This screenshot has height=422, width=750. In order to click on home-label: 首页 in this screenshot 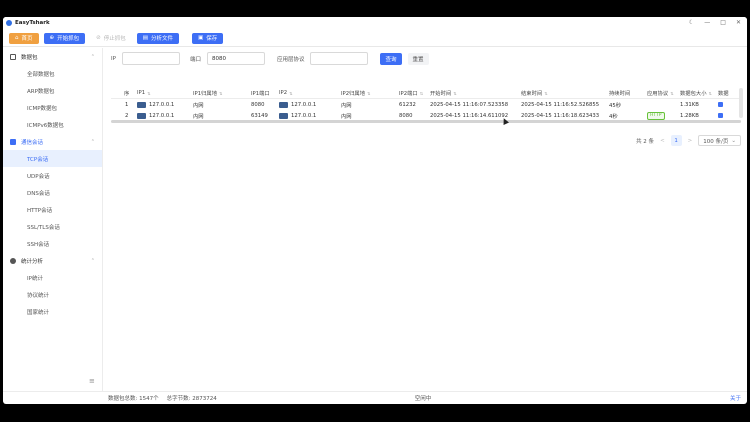, I will do `click(27, 39)`.